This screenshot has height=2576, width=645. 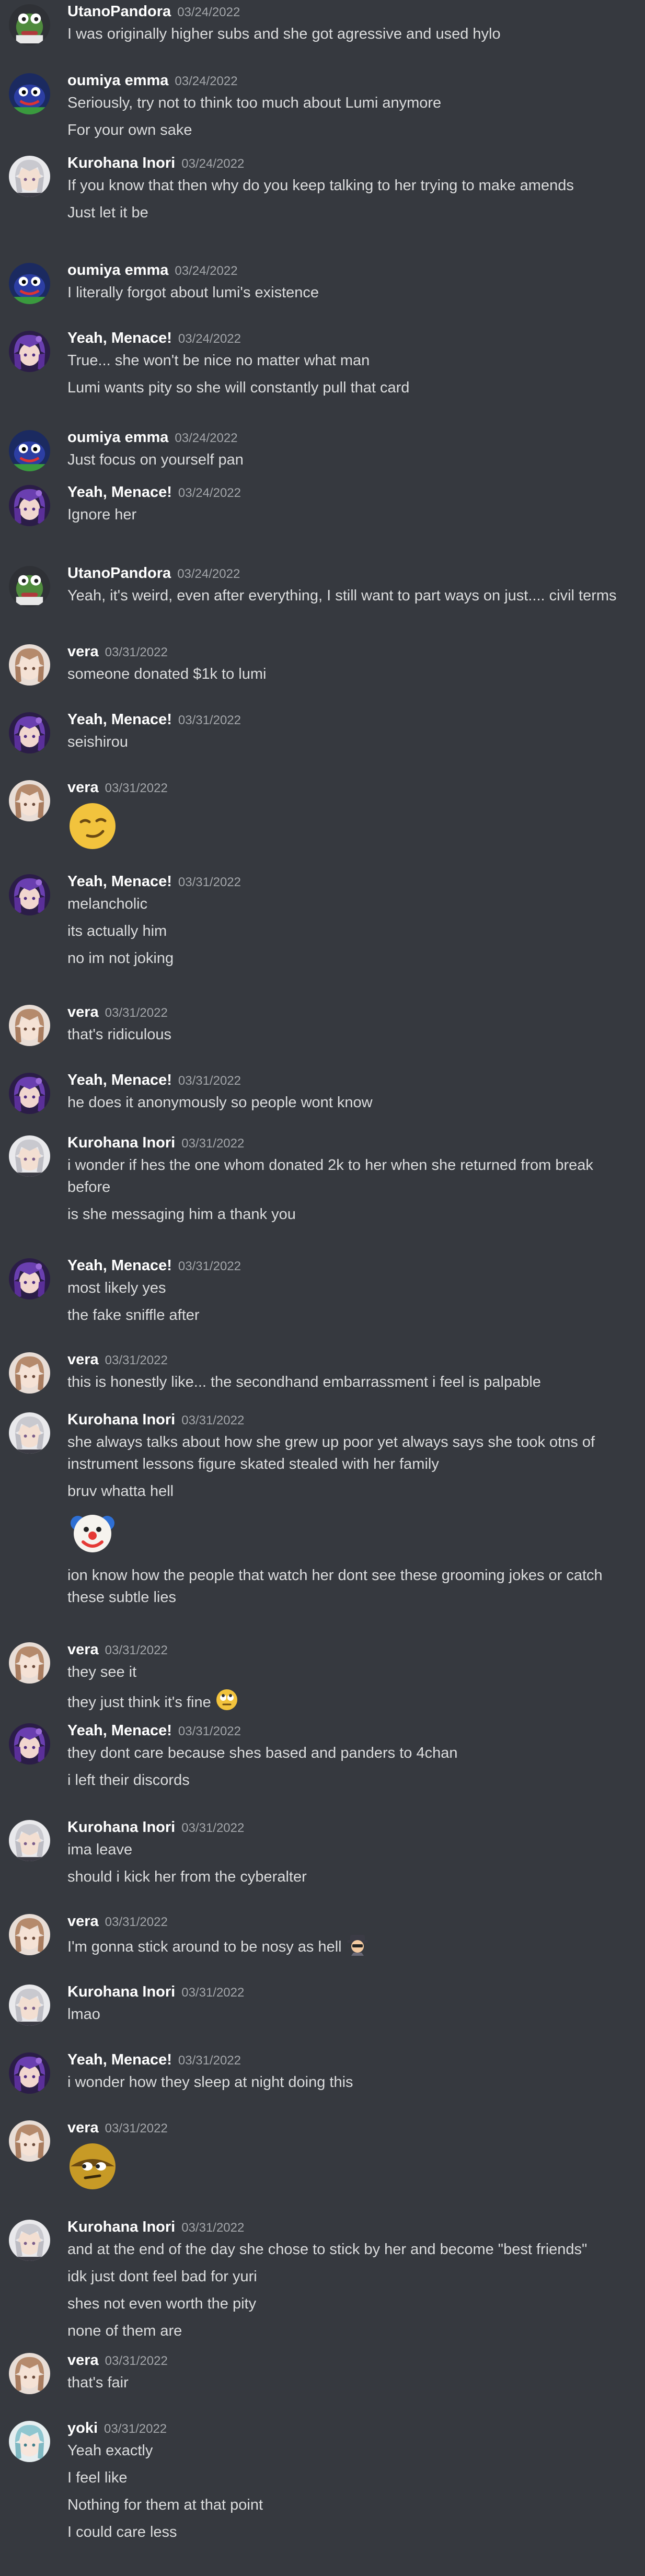 What do you see at coordinates (29, 2441) in the screenshot?
I see `teal-hair-avatar-icon` at bounding box center [29, 2441].